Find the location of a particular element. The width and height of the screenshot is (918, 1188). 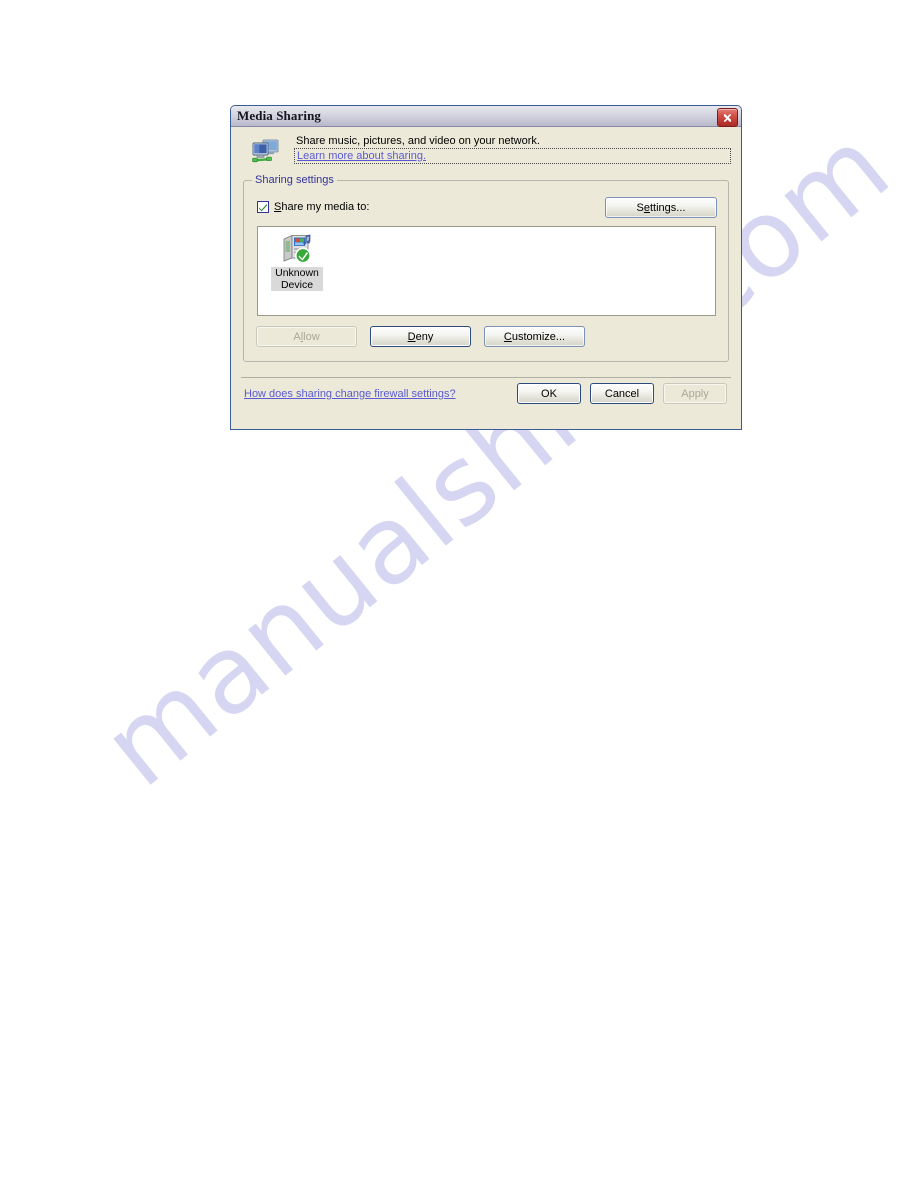

ok-button: OK is located at coordinates (549, 393).